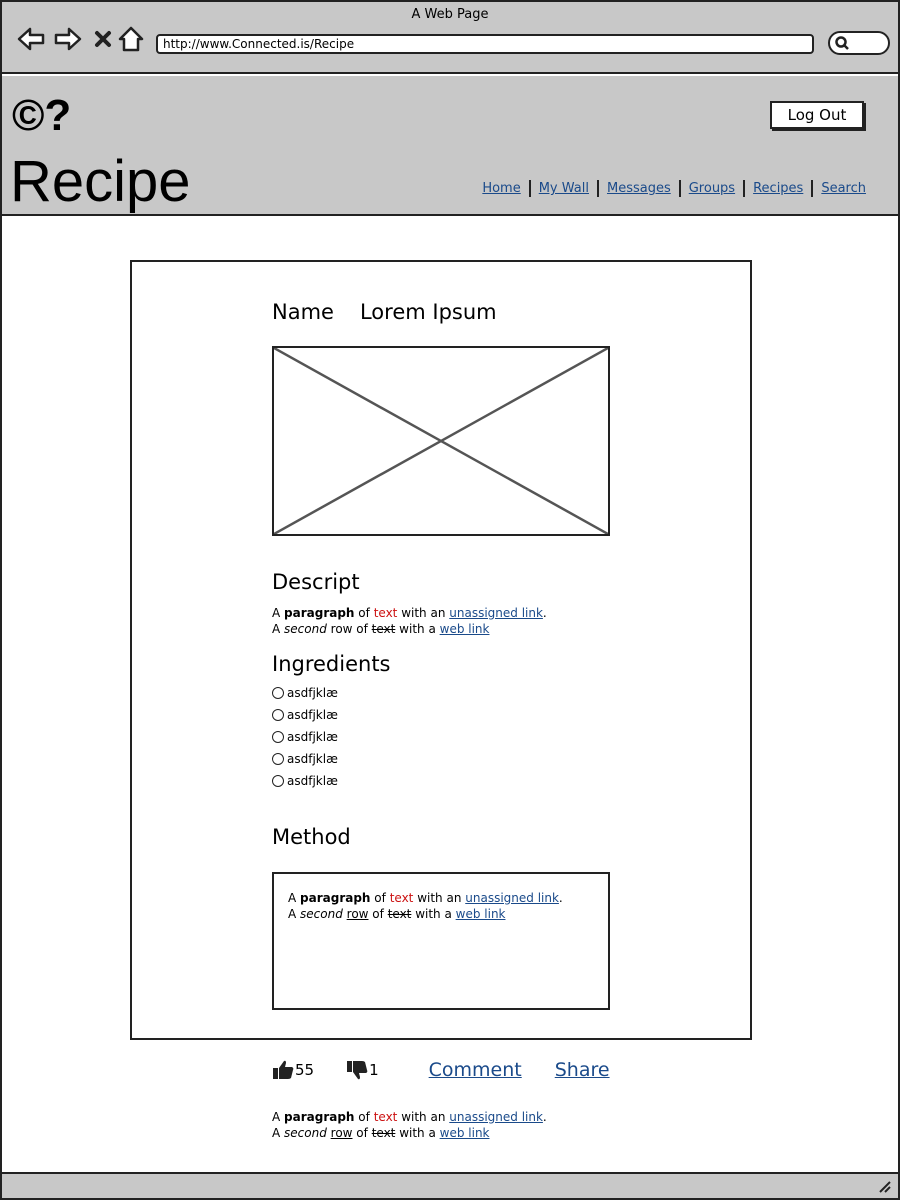 The image size is (900, 1200). I want to click on back-button, so click(31, 39).